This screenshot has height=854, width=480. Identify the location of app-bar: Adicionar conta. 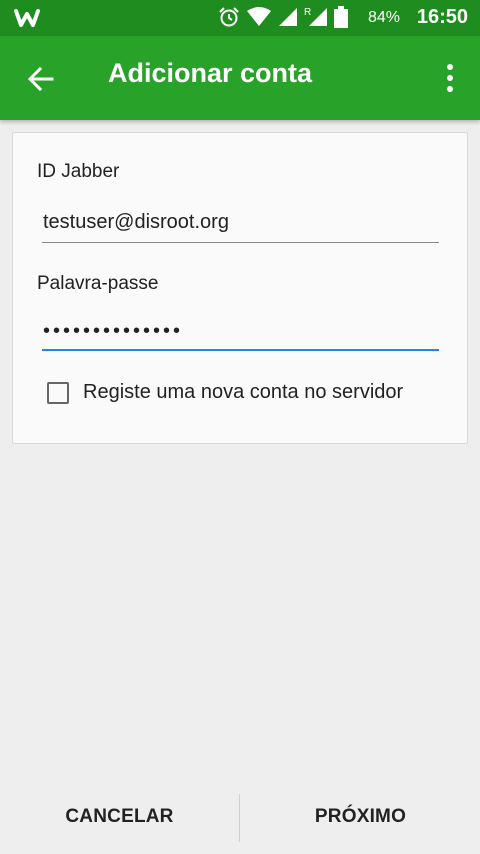
(240, 78).